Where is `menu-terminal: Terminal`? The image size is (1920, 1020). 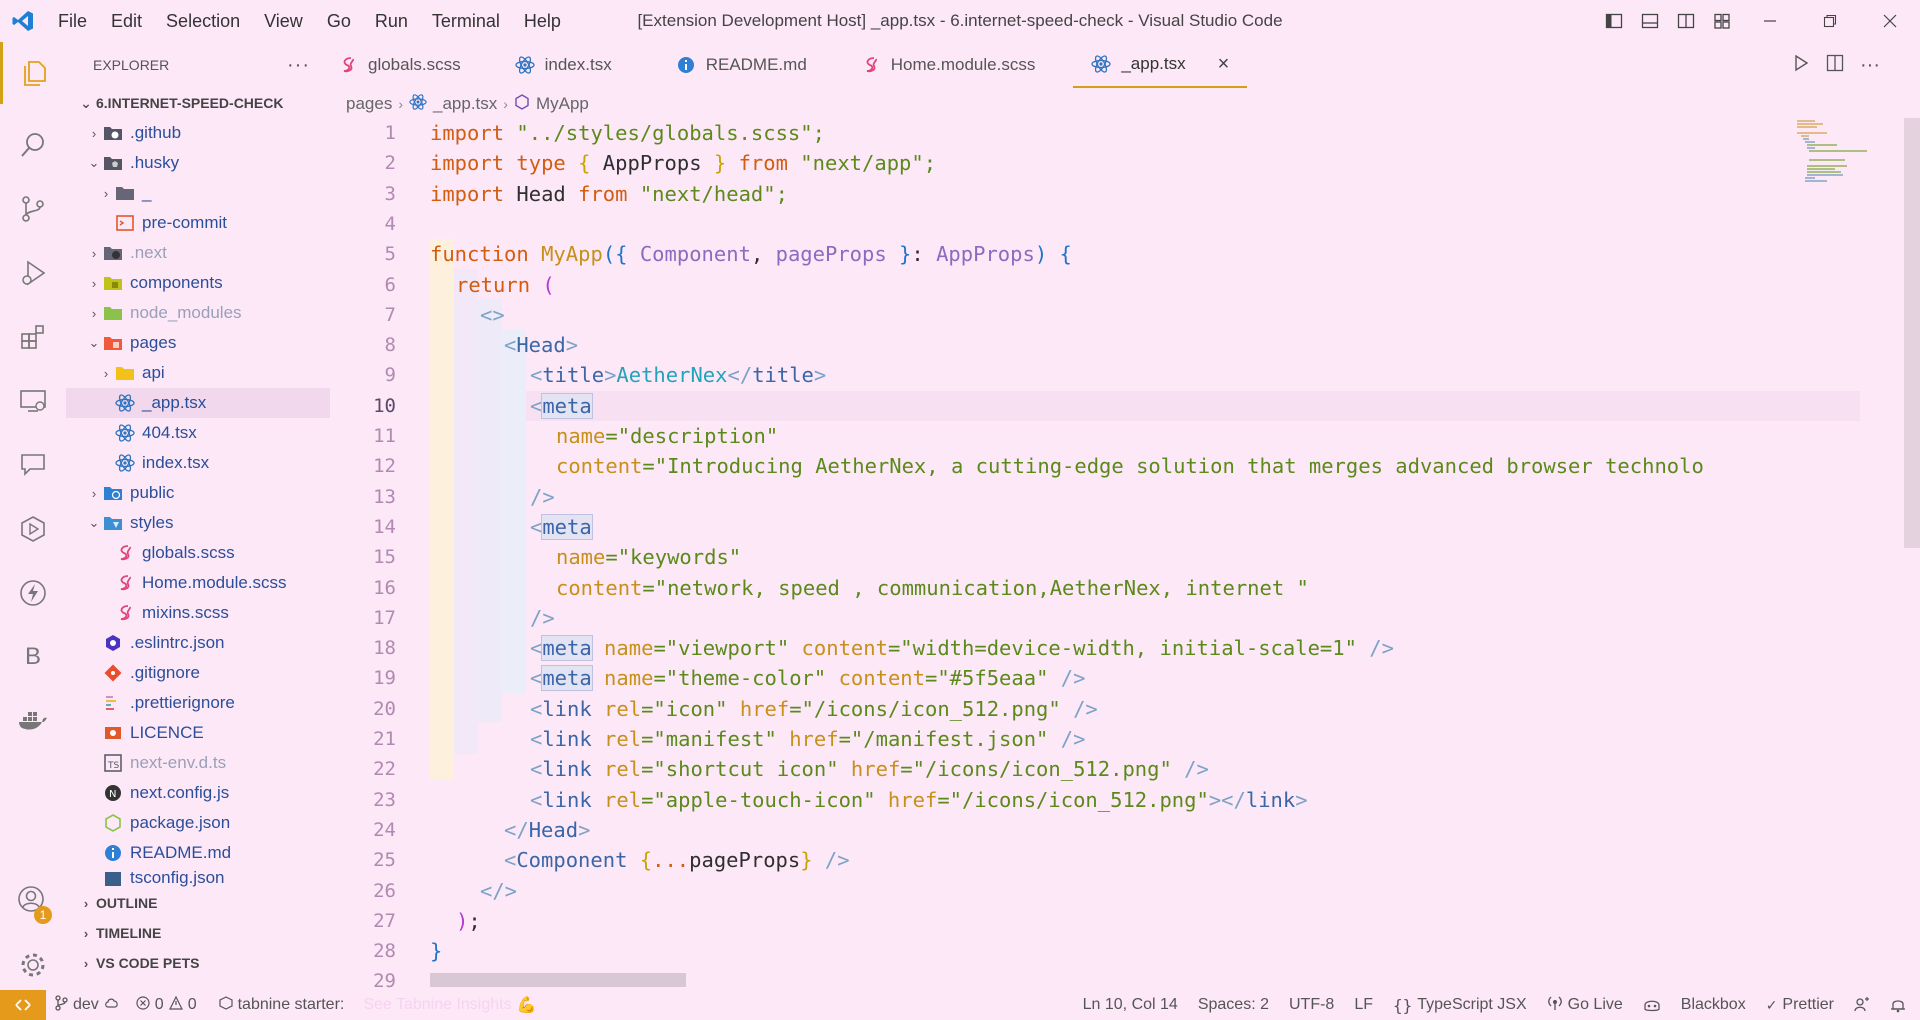 menu-terminal: Terminal is located at coordinates (466, 21).